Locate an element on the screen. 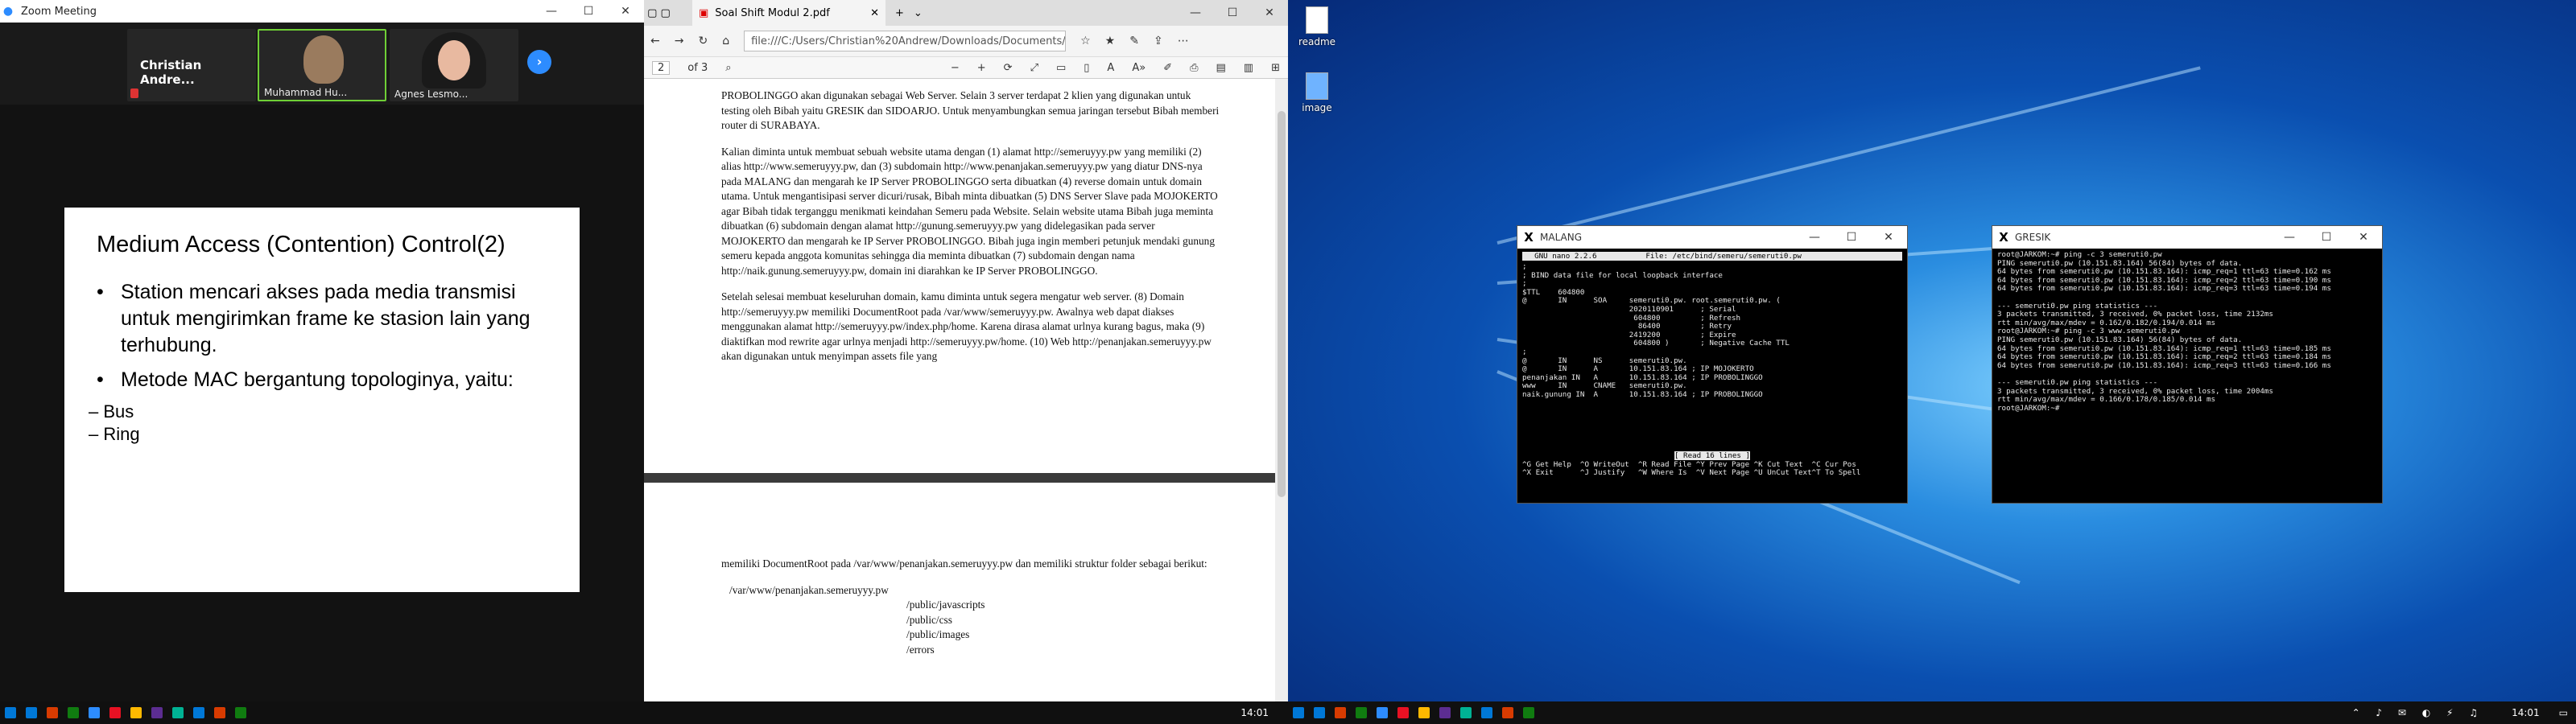  back-icon: ← is located at coordinates (655, 41).